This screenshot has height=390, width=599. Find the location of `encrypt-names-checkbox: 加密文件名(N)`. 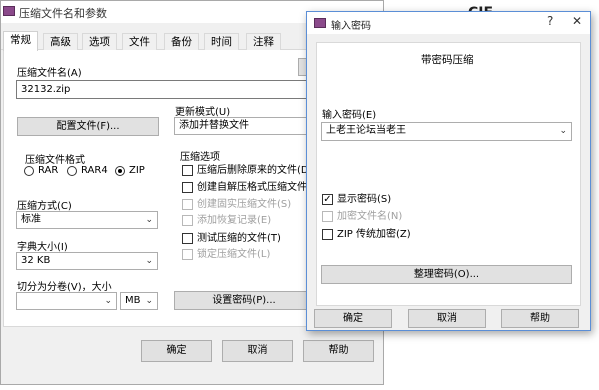

encrypt-names-checkbox: 加密文件名(N) is located at coordinates (362, 217).